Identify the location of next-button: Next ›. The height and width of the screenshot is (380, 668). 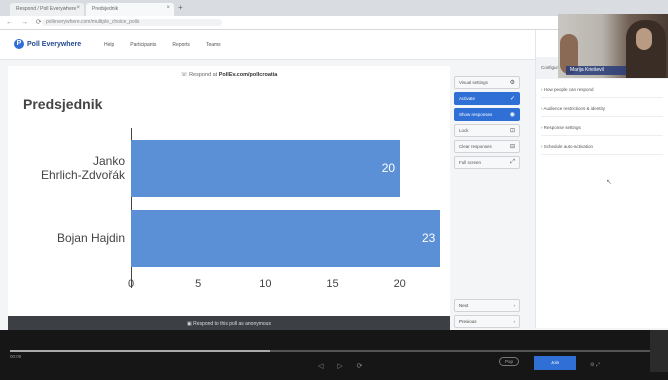
(487, 305).